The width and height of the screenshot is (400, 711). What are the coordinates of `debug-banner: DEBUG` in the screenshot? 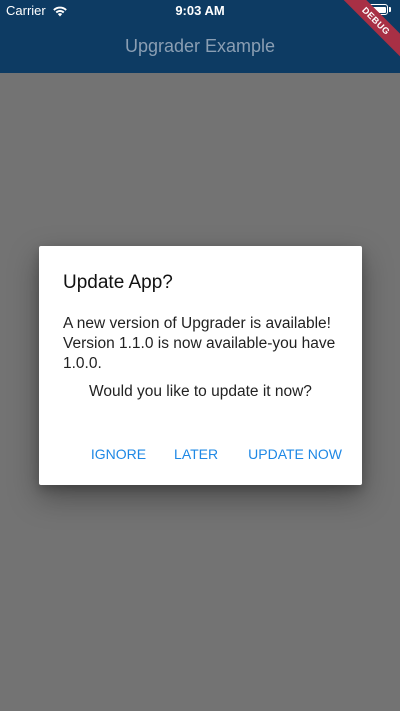 It's located at (370, 30).